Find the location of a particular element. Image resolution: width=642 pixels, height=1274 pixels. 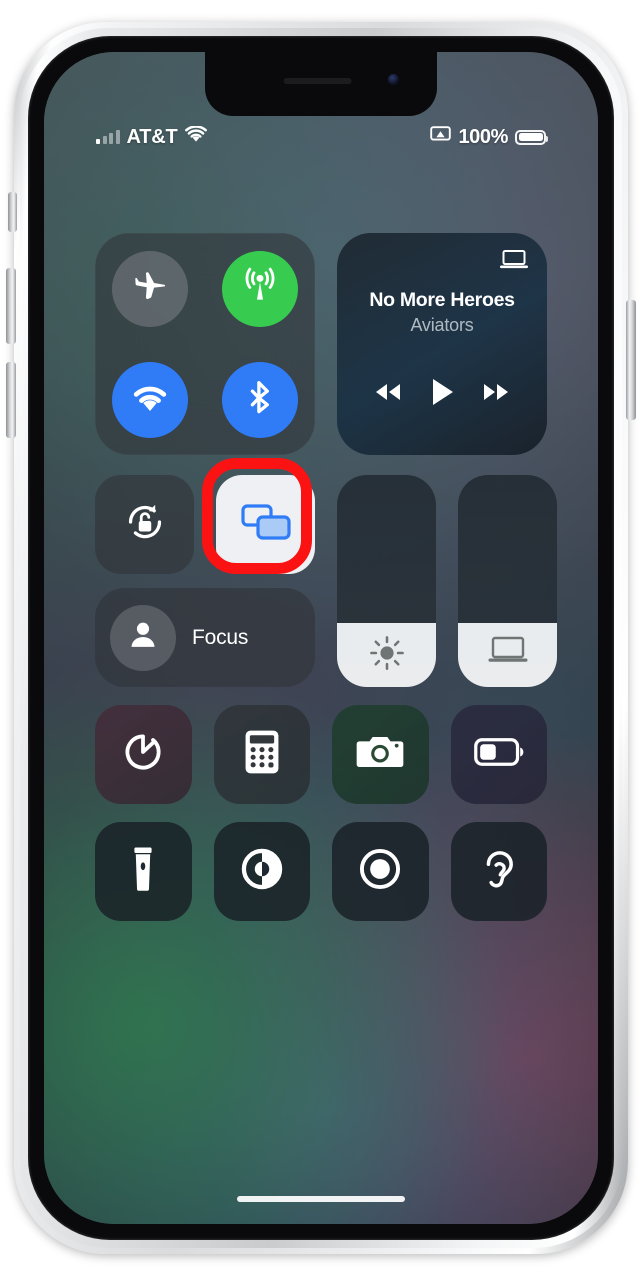

connectivity-module is located at coordinates (205, 344).